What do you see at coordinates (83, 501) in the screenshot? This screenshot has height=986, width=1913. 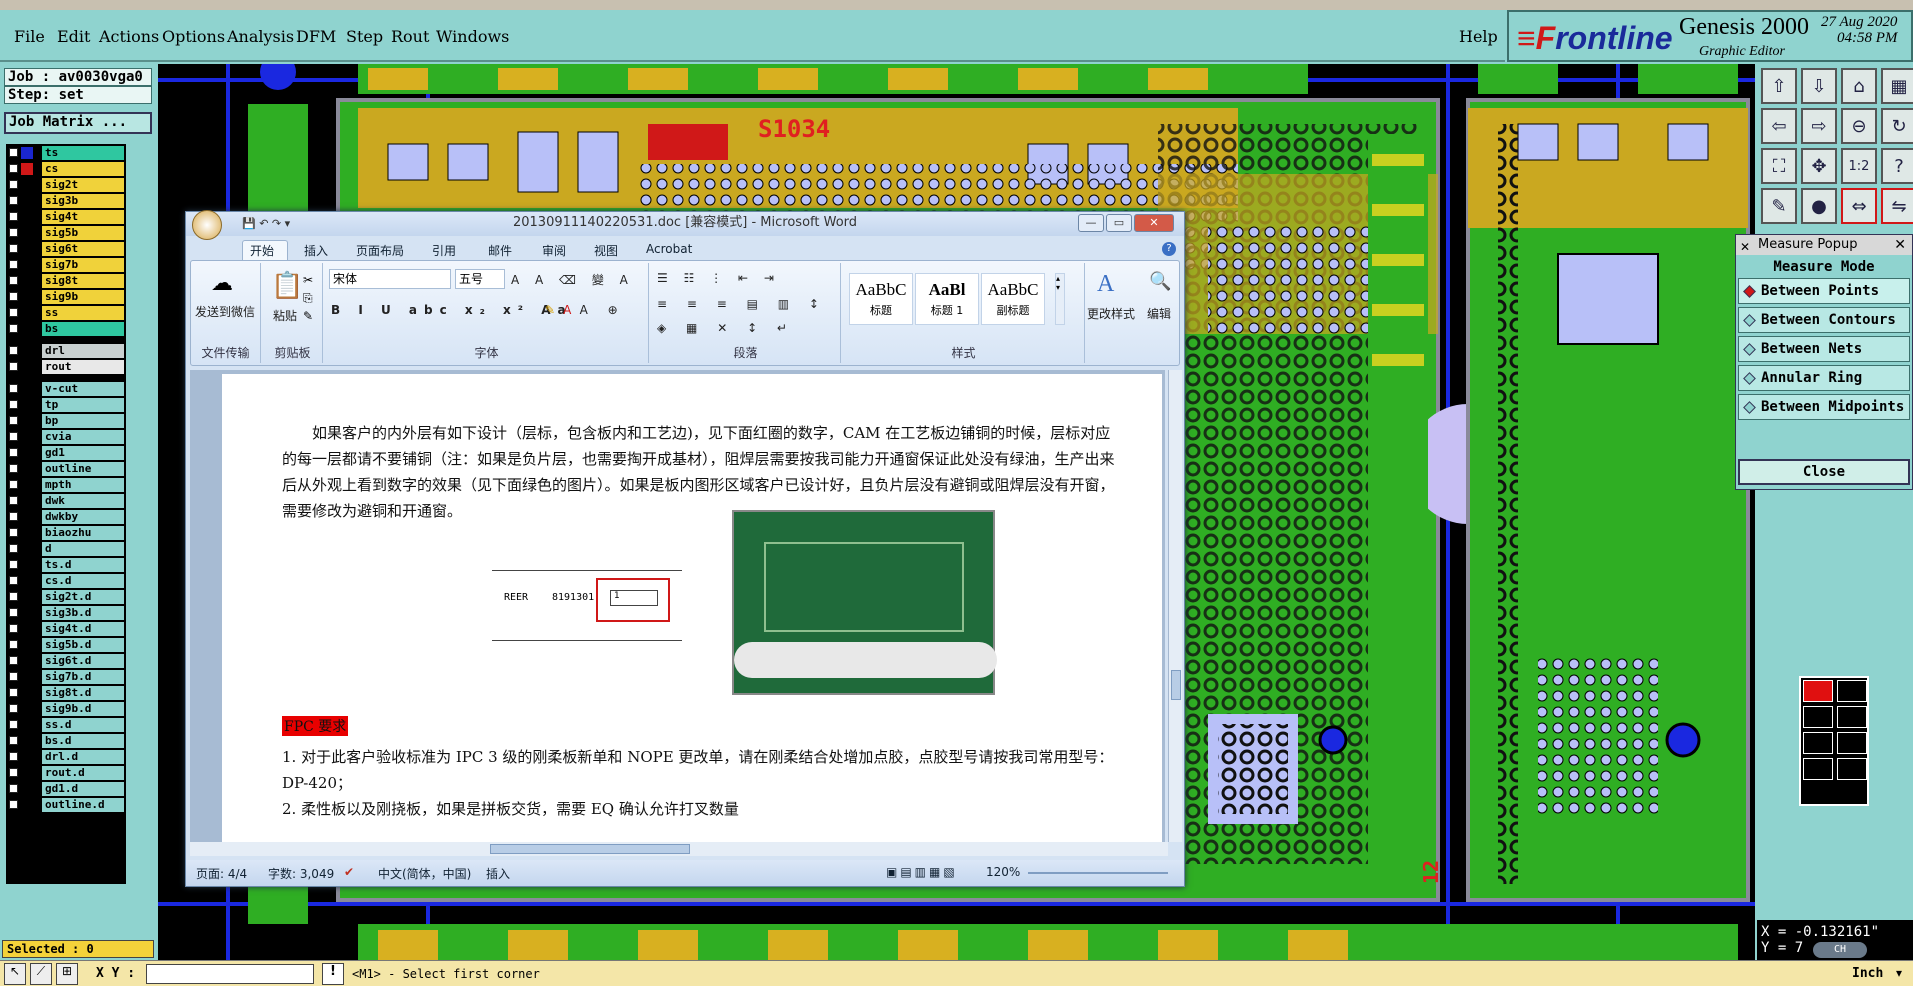 I see `layer-name: dwk` at bounding box center [83, 501].